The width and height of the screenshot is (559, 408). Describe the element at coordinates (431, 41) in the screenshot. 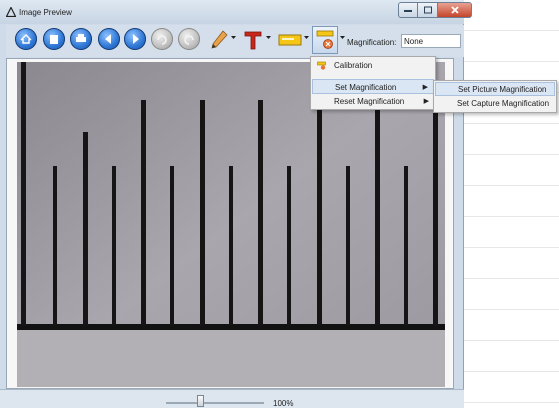

I see `magnification-field: None` at that location.